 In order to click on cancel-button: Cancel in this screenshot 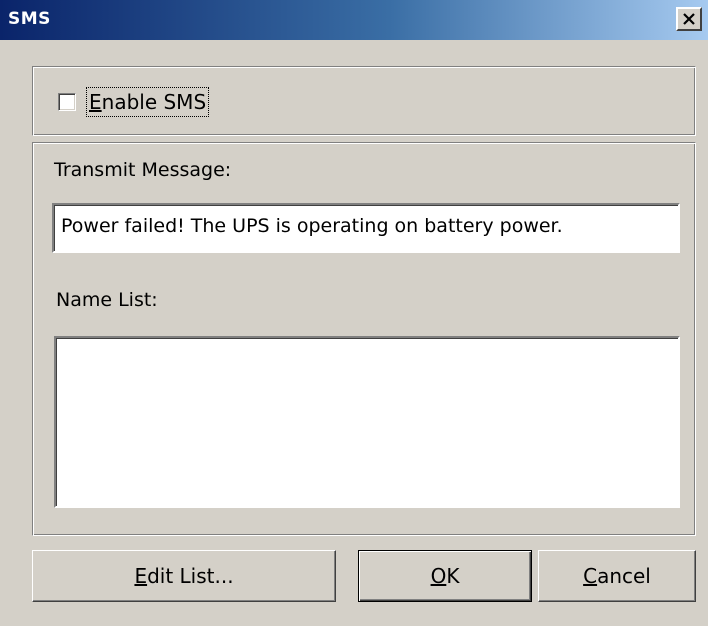, I will do `click(617, 576)`.